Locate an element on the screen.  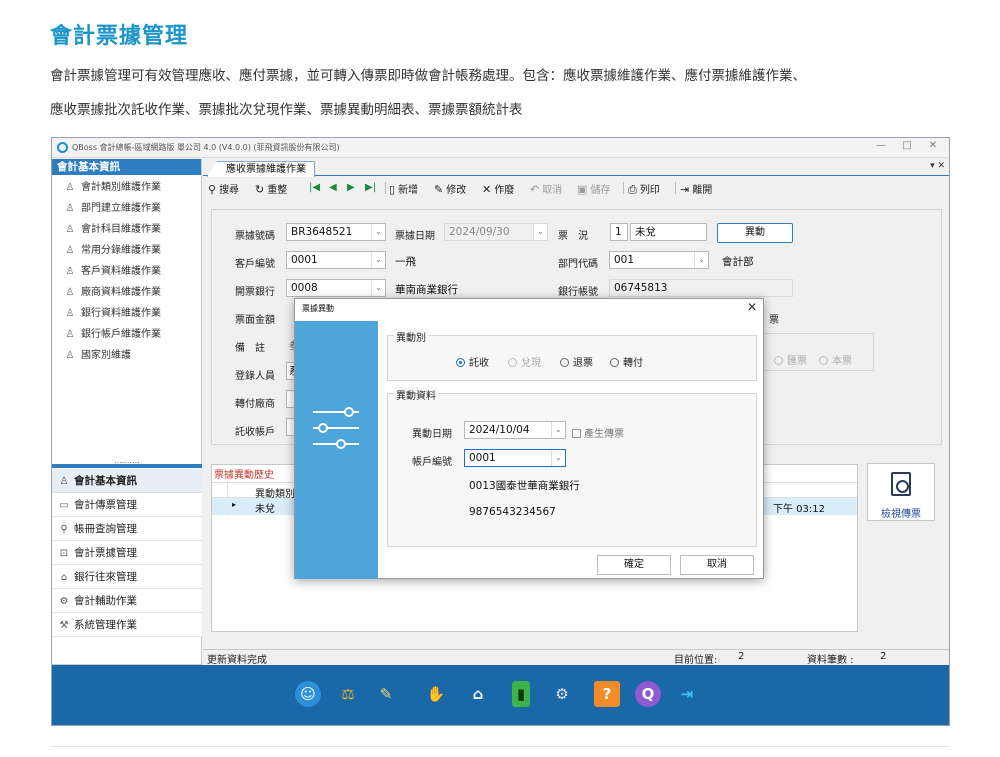
minimize-button: — is located at coordinates (881, 145).